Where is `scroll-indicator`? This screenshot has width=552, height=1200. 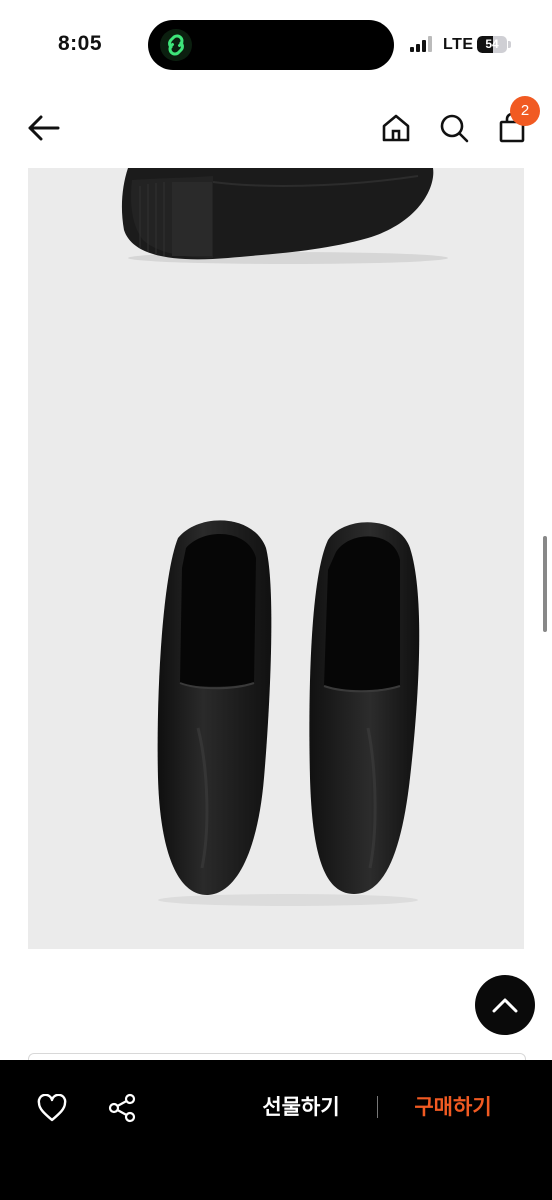
scroll-indicator is located at coordinates (545, 584).